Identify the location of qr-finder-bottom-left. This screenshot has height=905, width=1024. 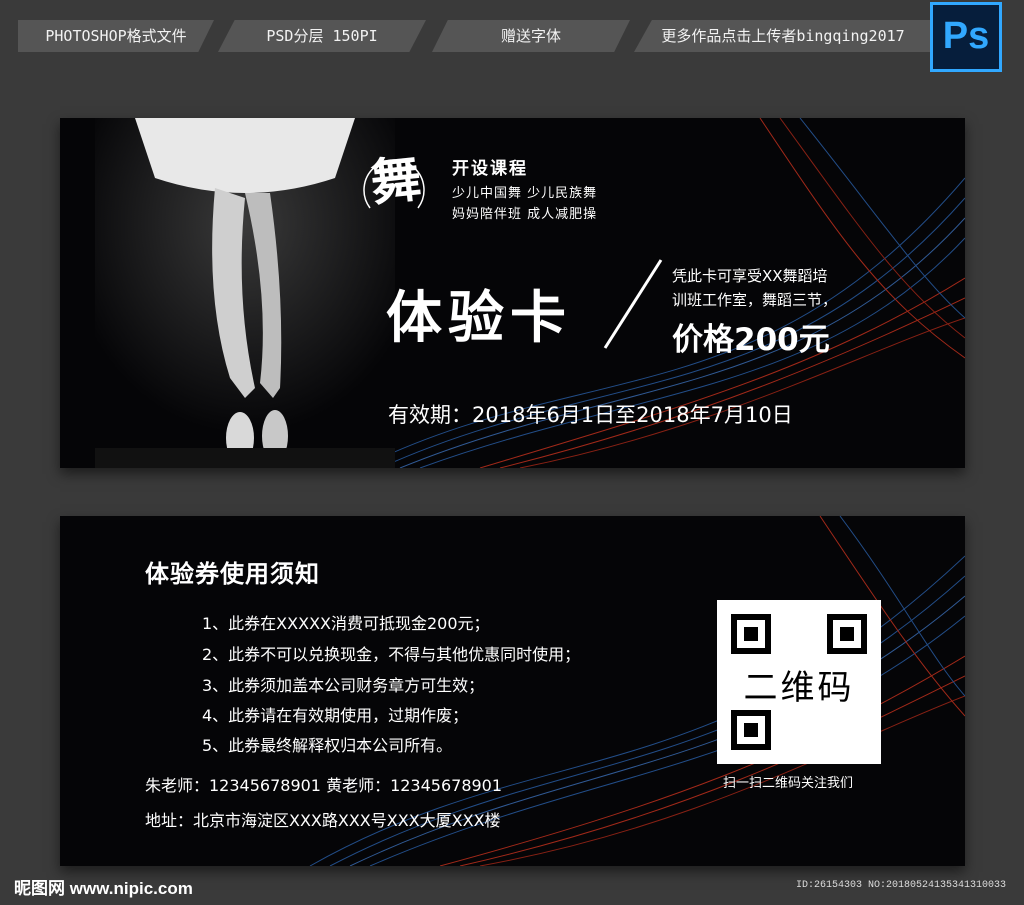
(751, 730).